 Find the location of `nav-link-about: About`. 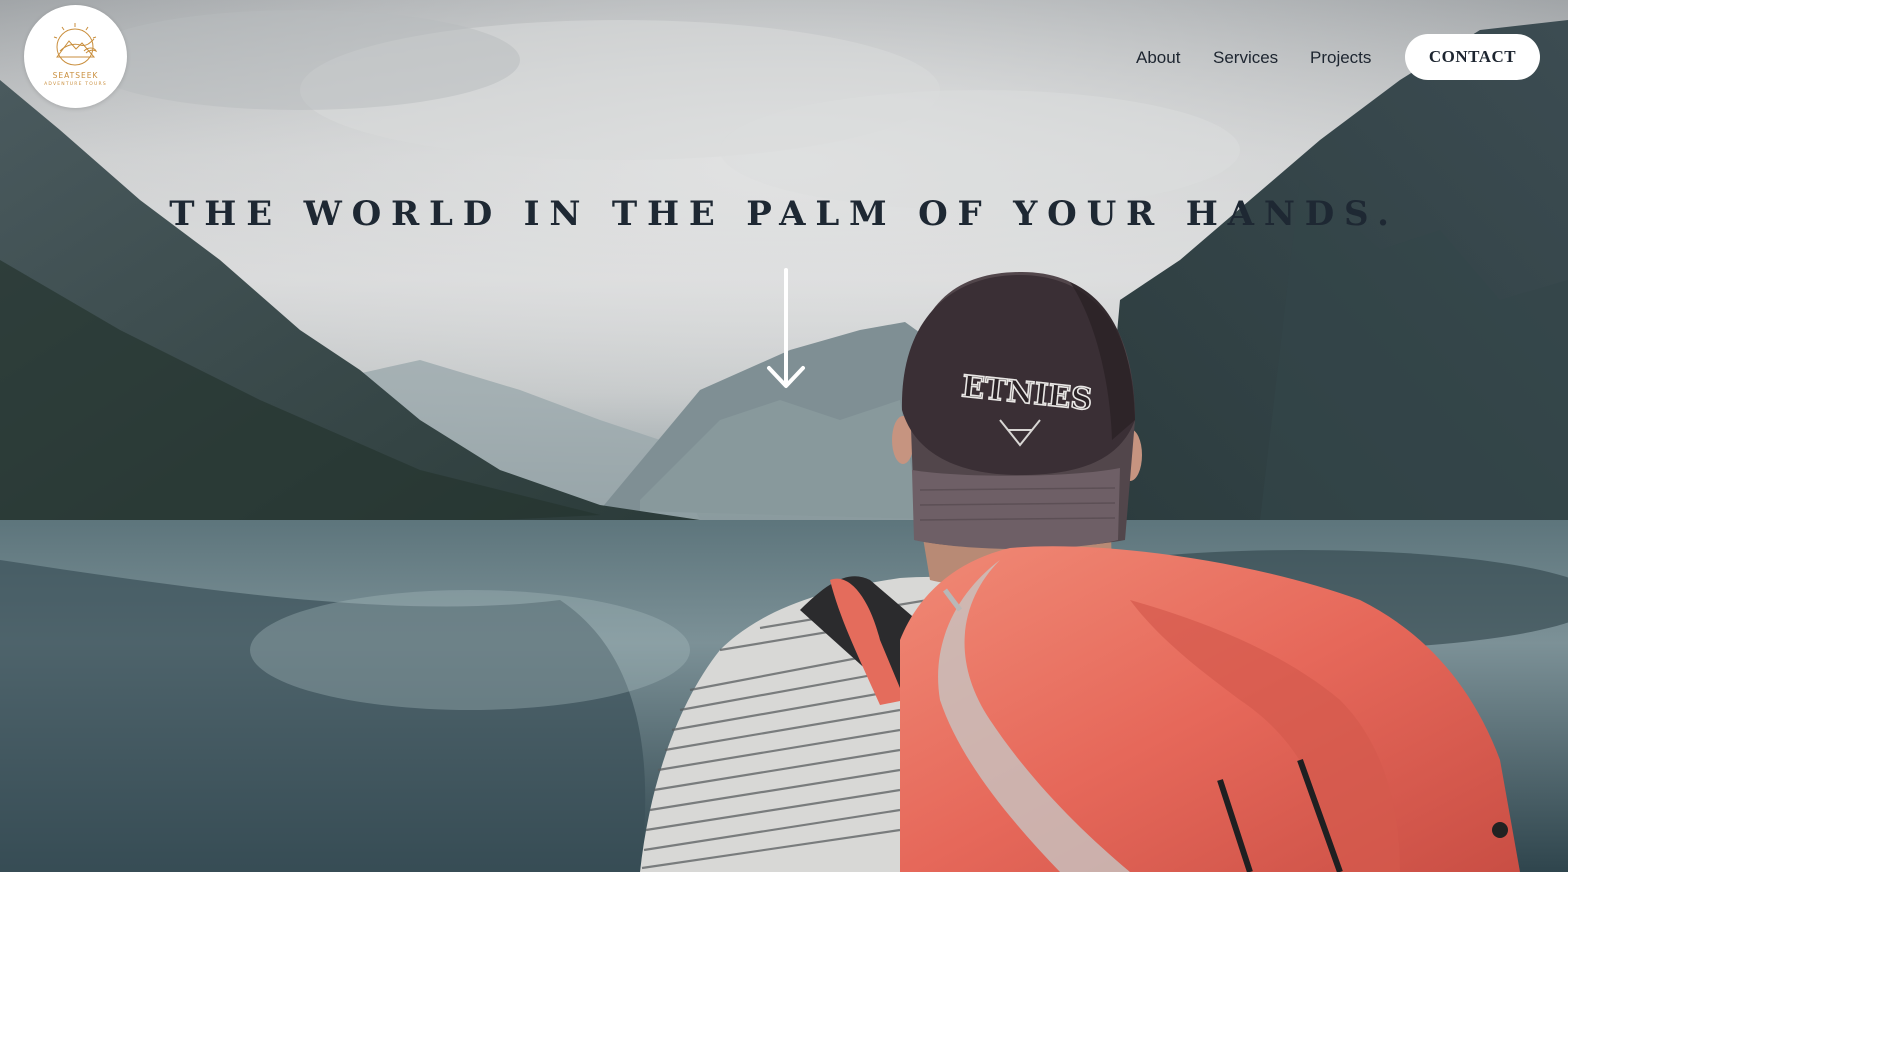

nav-link-about: About is located at coordinates (1158, 58).